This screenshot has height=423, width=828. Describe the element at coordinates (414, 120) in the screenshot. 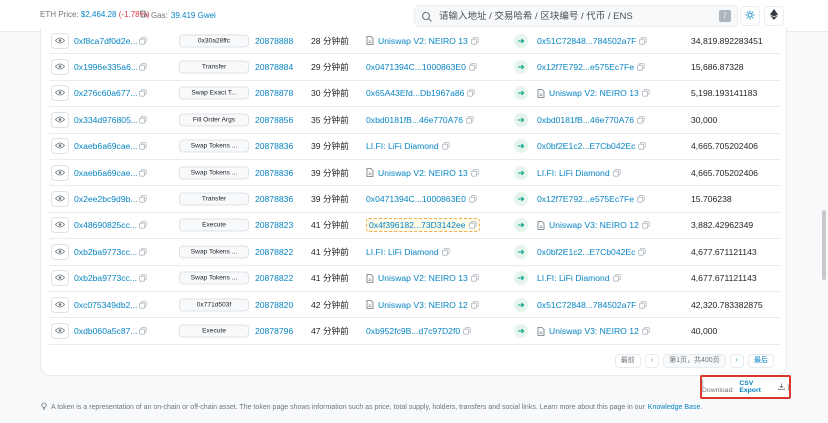

I see `from-address-label: 0xbd0181fB...46e770A76` at that location.